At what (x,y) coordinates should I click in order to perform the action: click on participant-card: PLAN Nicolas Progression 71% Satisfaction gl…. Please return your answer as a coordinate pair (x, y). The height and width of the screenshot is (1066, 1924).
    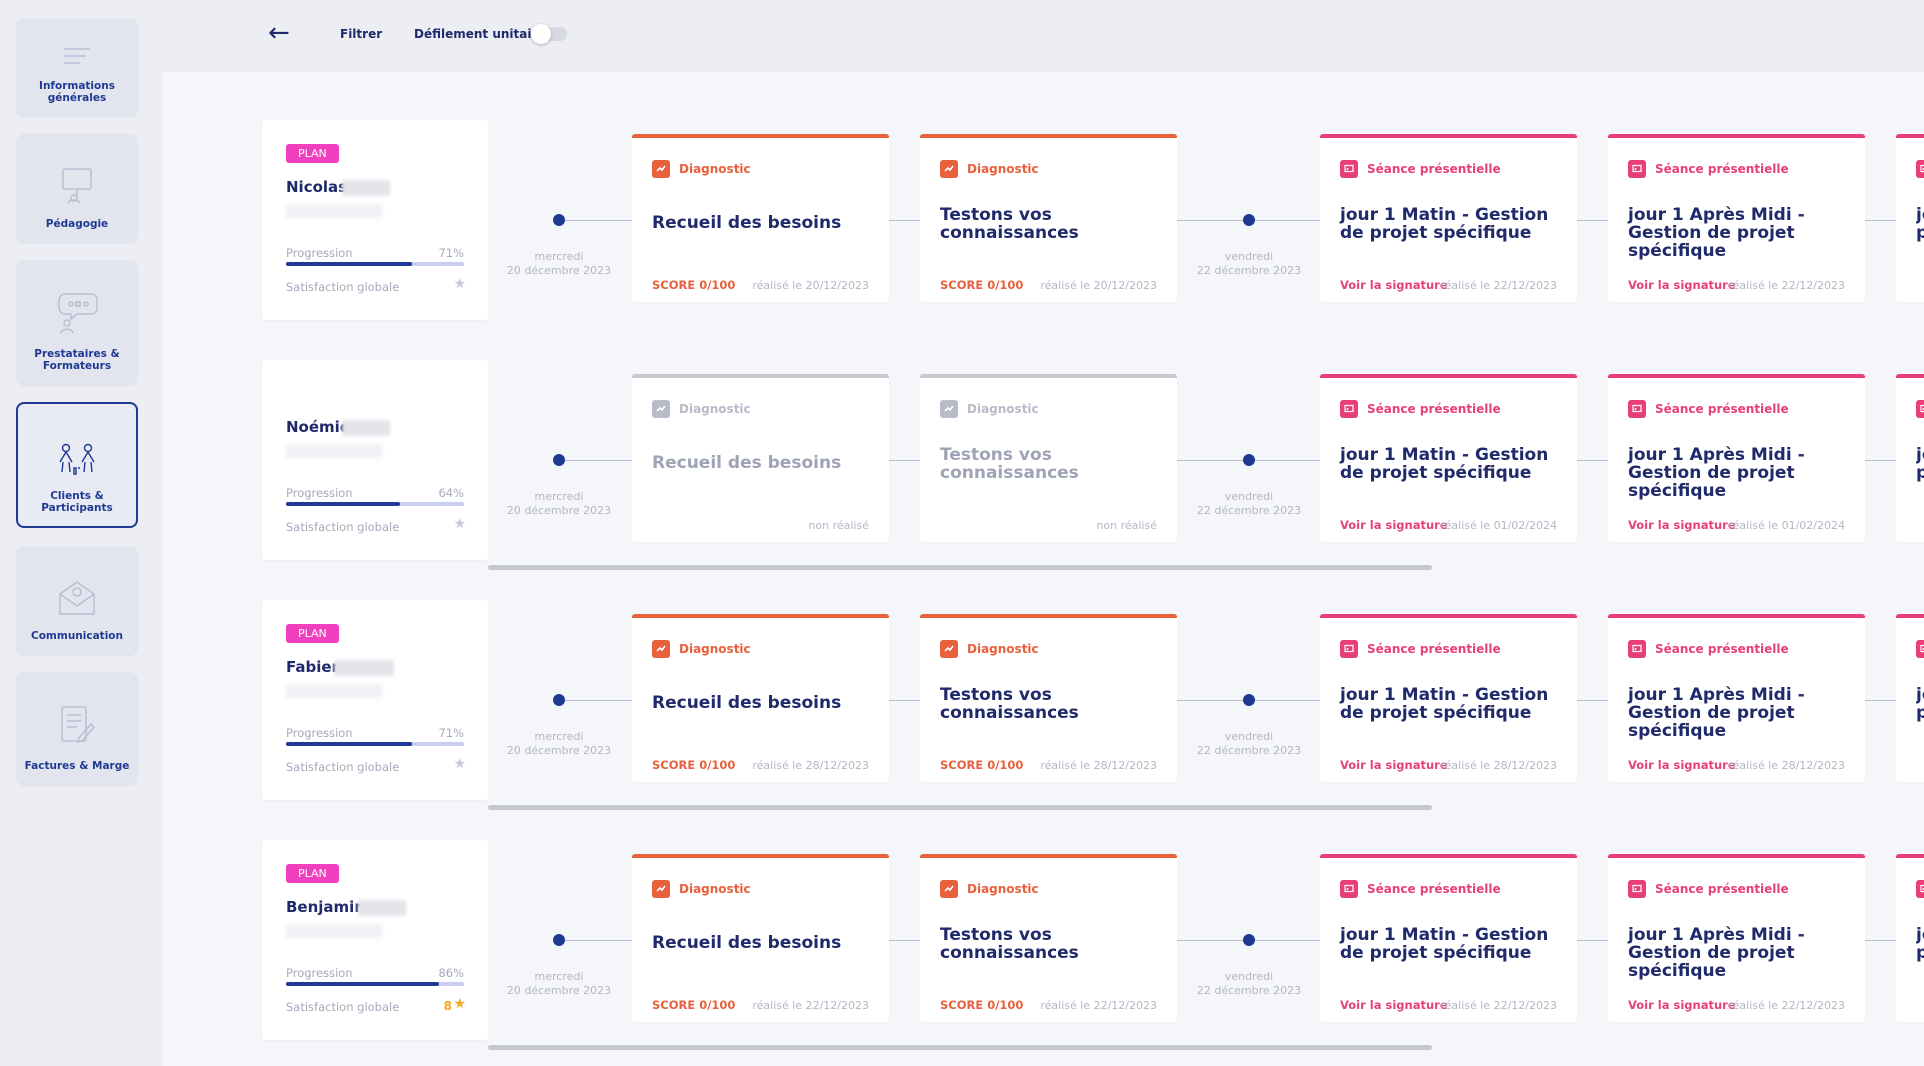
    Looking at the image, I should click on (375, 220).